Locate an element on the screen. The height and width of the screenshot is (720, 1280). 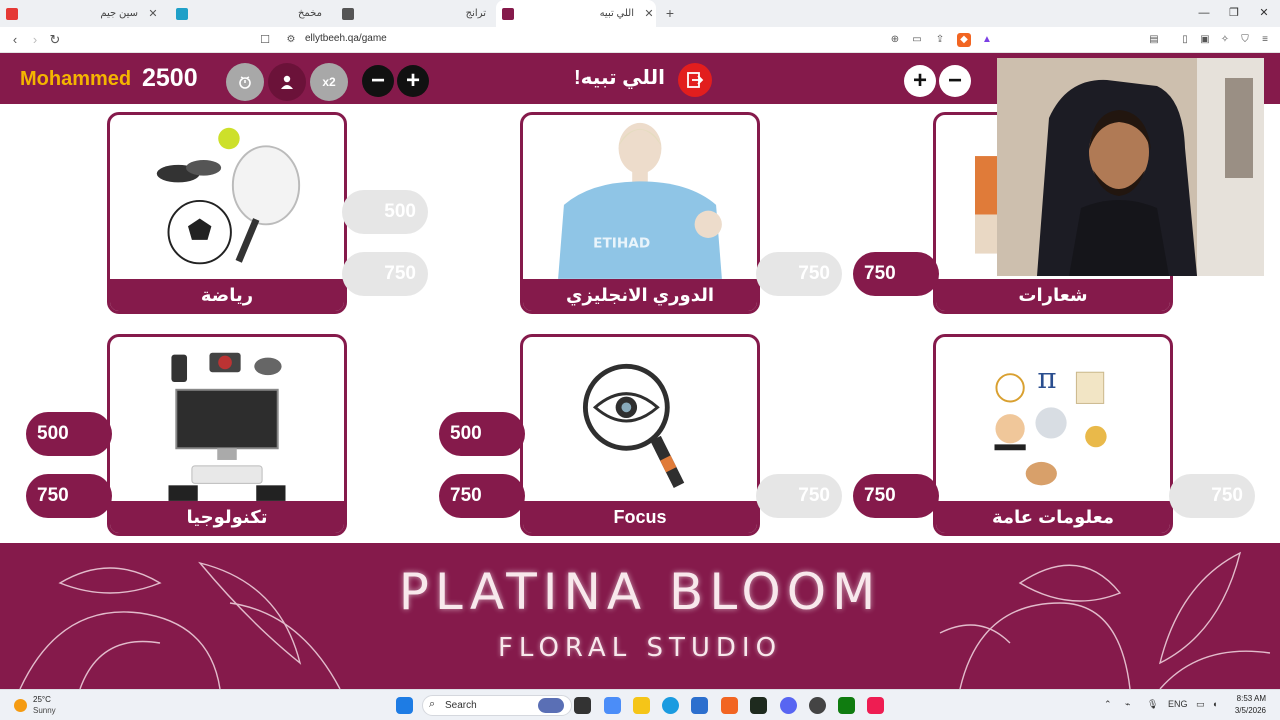
general-knowledge-illustration: π is located at coordinates (1050, 423).